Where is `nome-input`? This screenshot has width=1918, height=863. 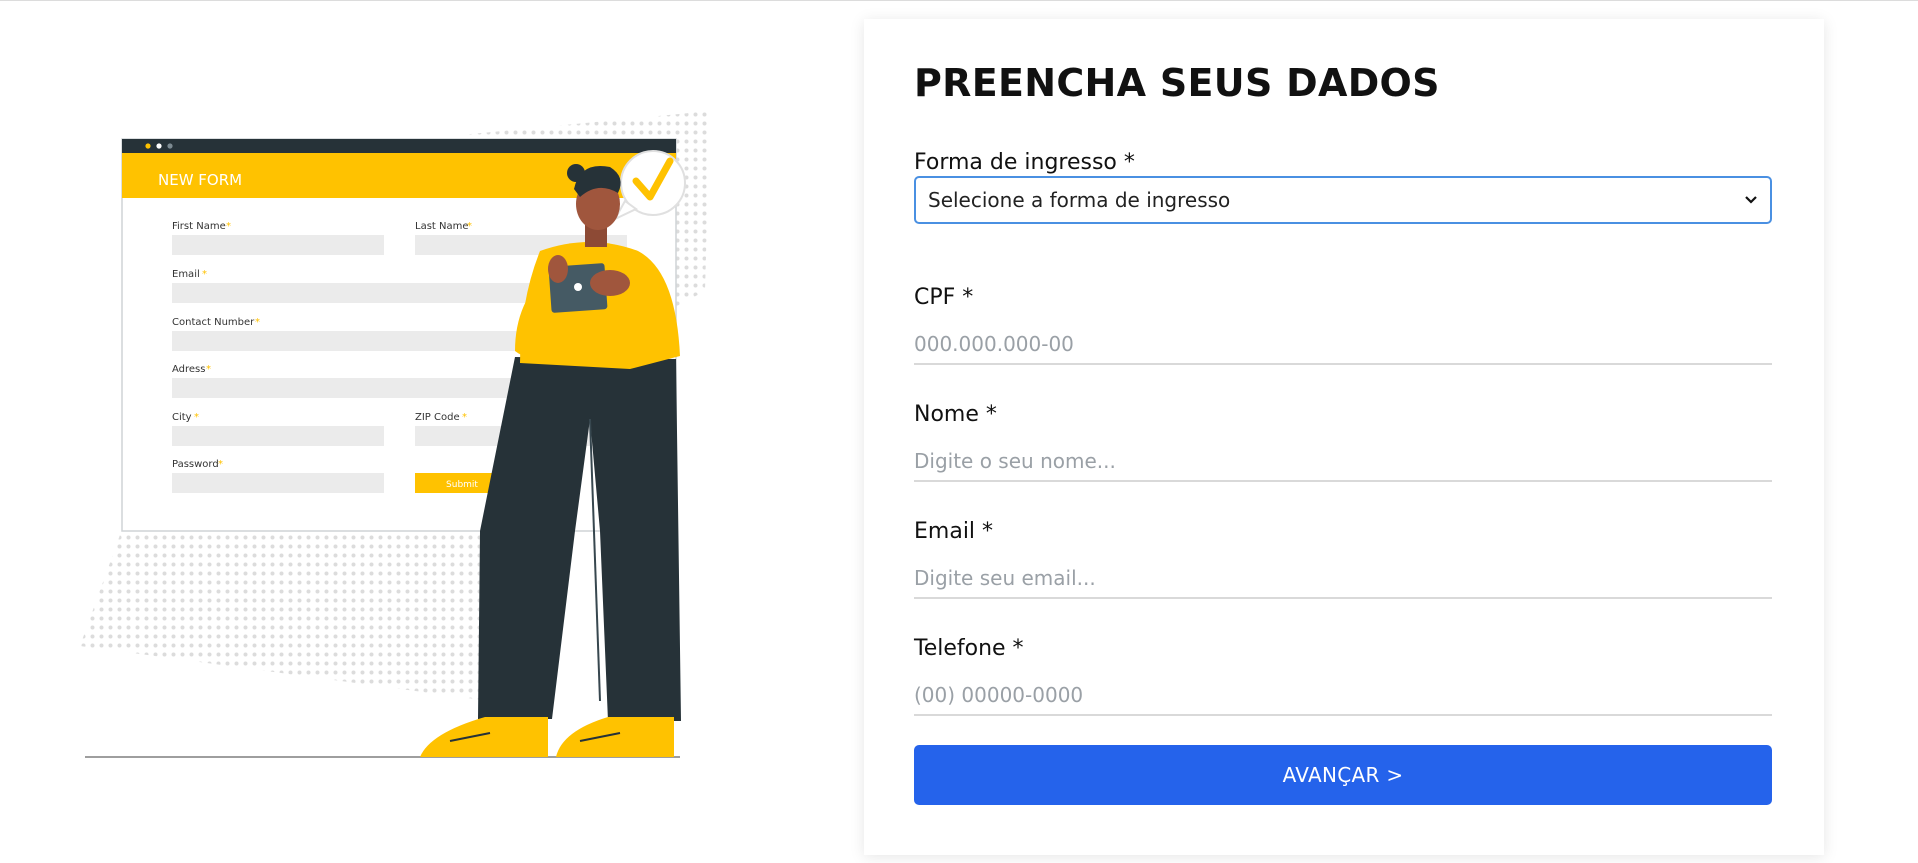
nome-input is located at coordinates (1343, 462).